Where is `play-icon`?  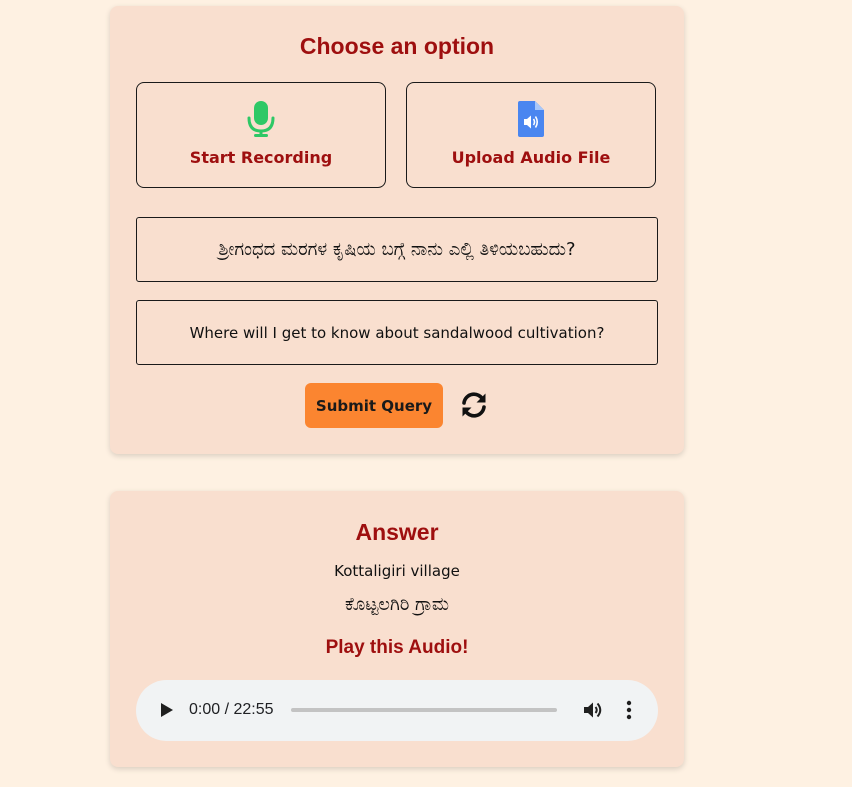 play-icon is located at coordinates (166, 710).